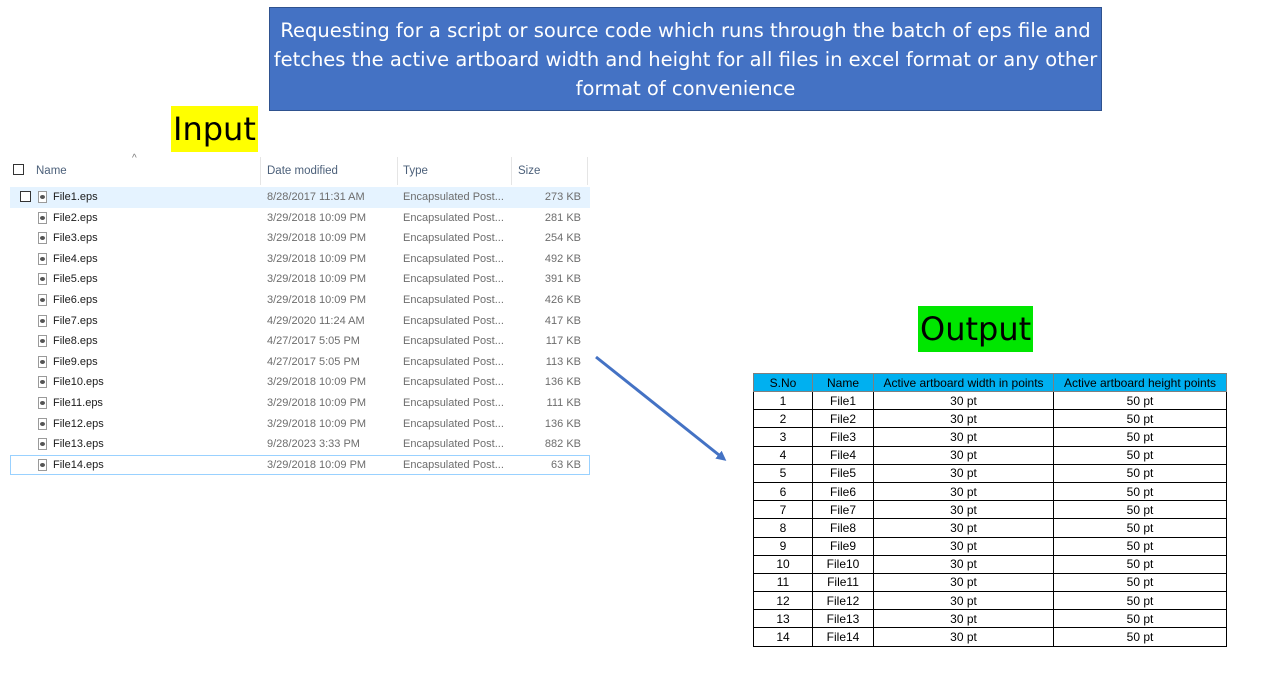 The height and width of the screenshot is (679, 1273). I want to click on header-name: Name, so click(843, 382).